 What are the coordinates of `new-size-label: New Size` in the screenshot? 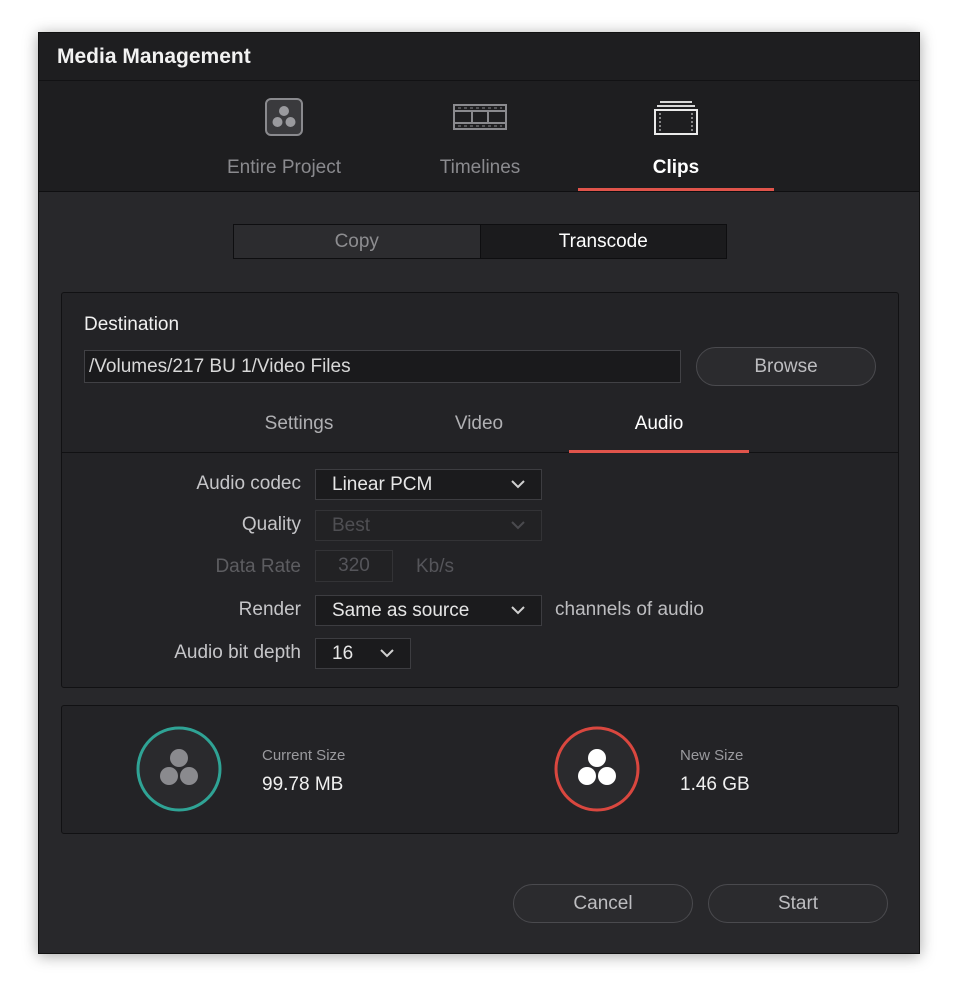 It's located at (712, 755).